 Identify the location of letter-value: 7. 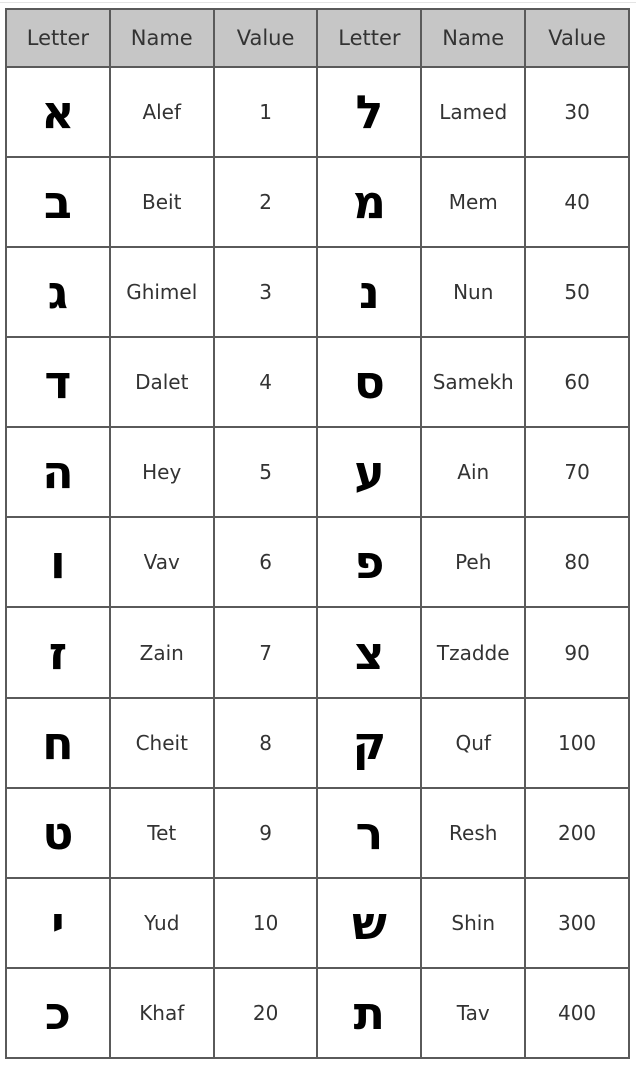
(265, 652).